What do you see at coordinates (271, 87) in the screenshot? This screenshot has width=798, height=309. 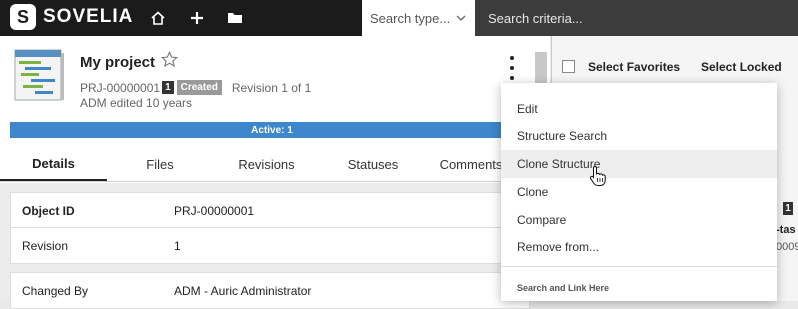 I see `revision-info: Revision 1 of 1` at bounding box center [271, 87].